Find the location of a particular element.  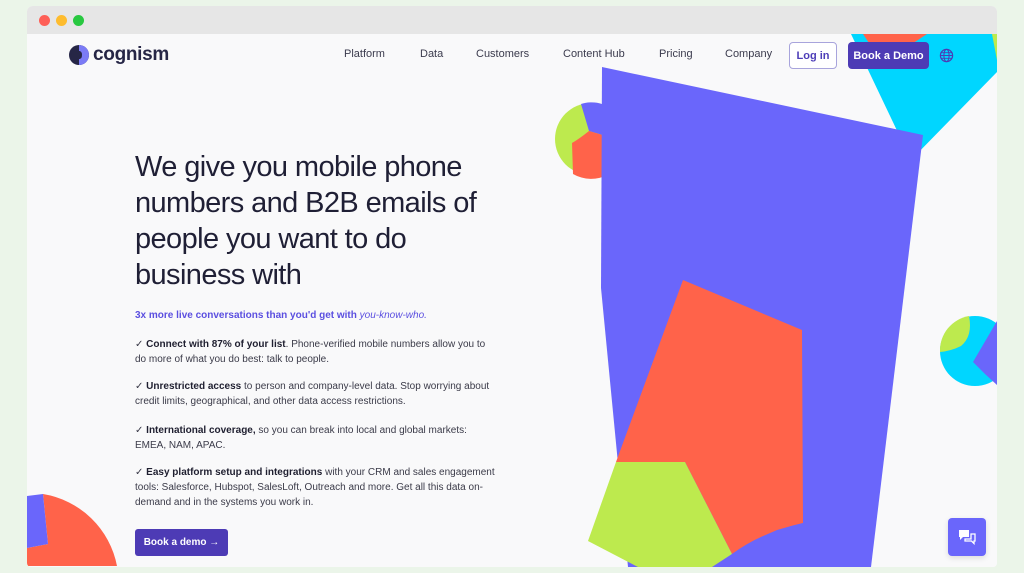

bullet-heading: Easy platform setup and integrations is located at coordinates (234, 472).